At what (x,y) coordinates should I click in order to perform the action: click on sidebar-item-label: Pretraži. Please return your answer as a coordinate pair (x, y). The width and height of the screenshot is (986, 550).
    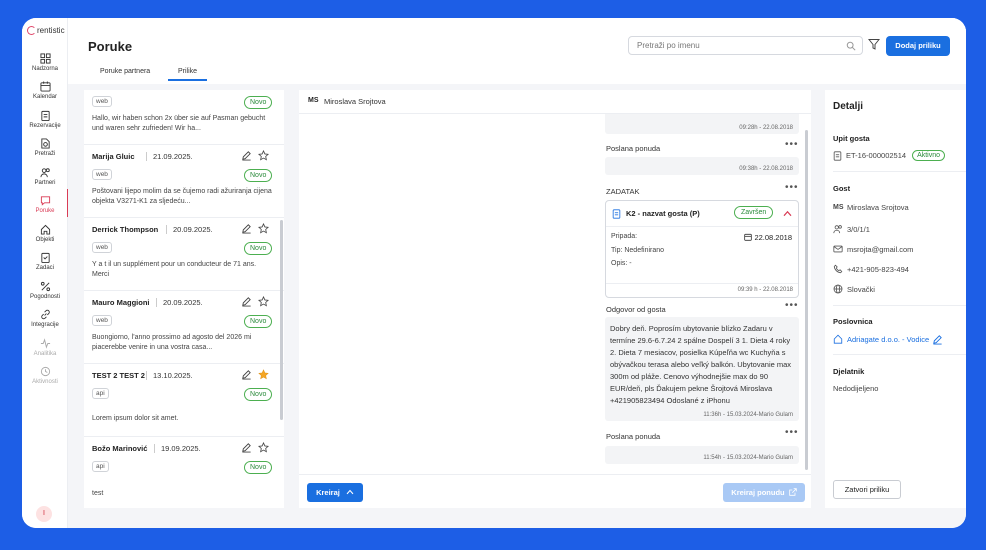
    Looking at the image, I should click on (45, 154).